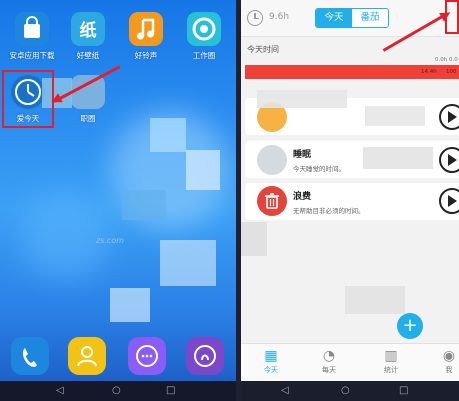  I want to click on activity-card-work, so click(352, 112).